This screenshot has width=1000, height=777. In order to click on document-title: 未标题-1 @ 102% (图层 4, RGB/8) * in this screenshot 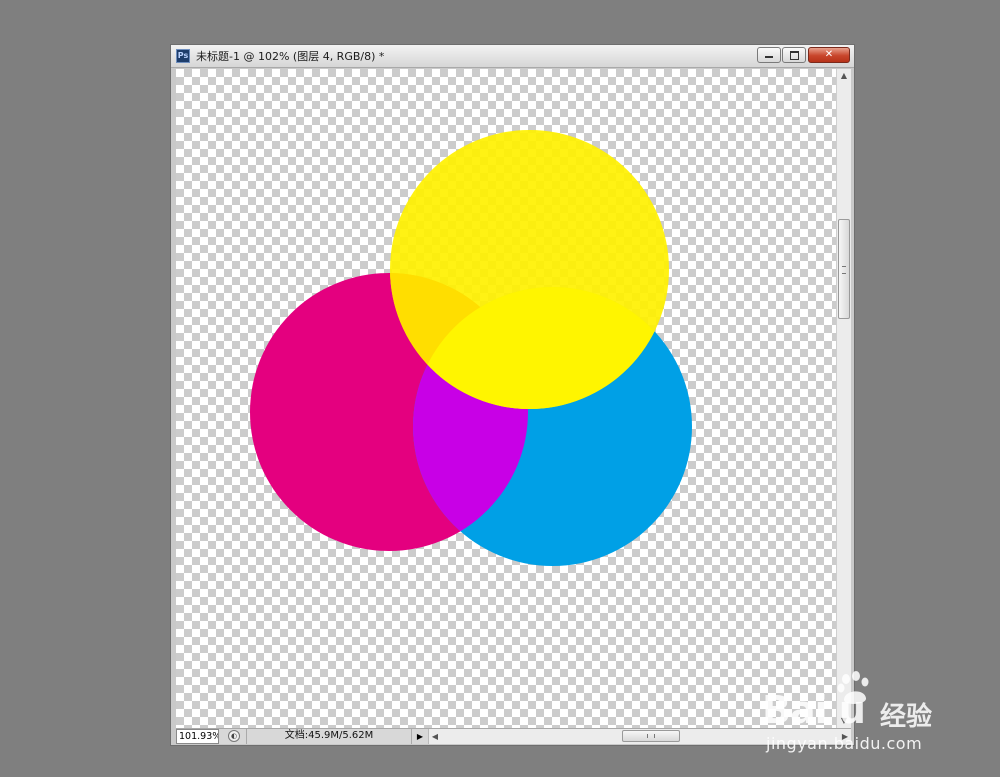, I will do `click(290, 56)`.